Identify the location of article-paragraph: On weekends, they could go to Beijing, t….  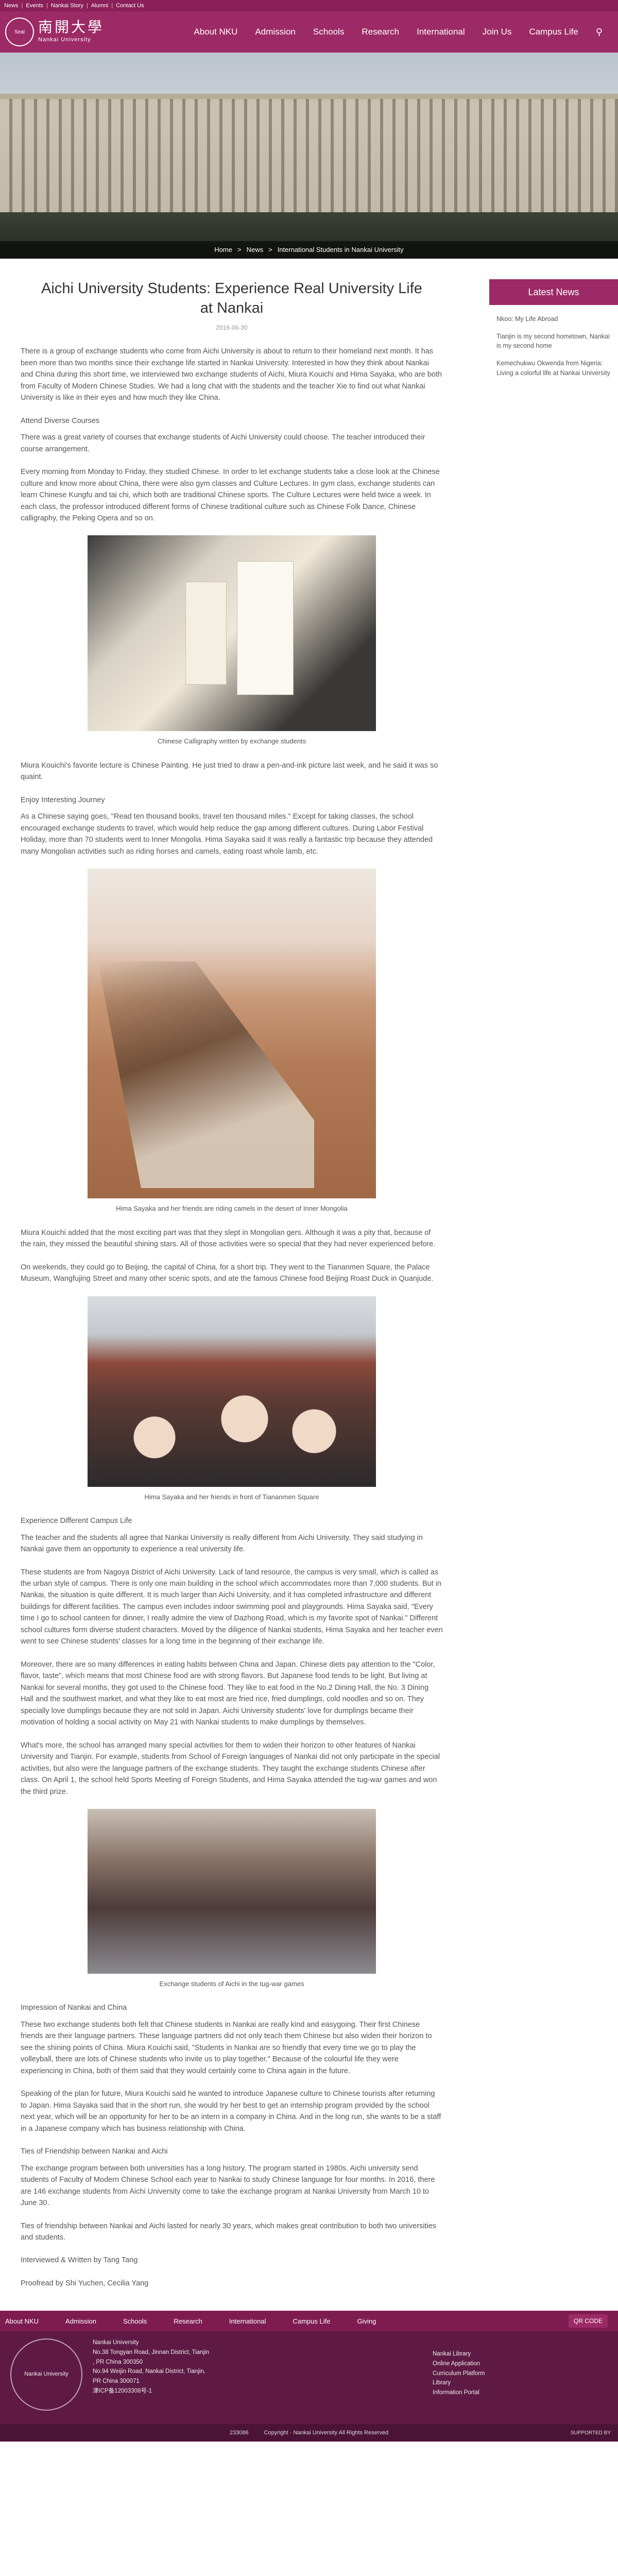
(228, 1273).